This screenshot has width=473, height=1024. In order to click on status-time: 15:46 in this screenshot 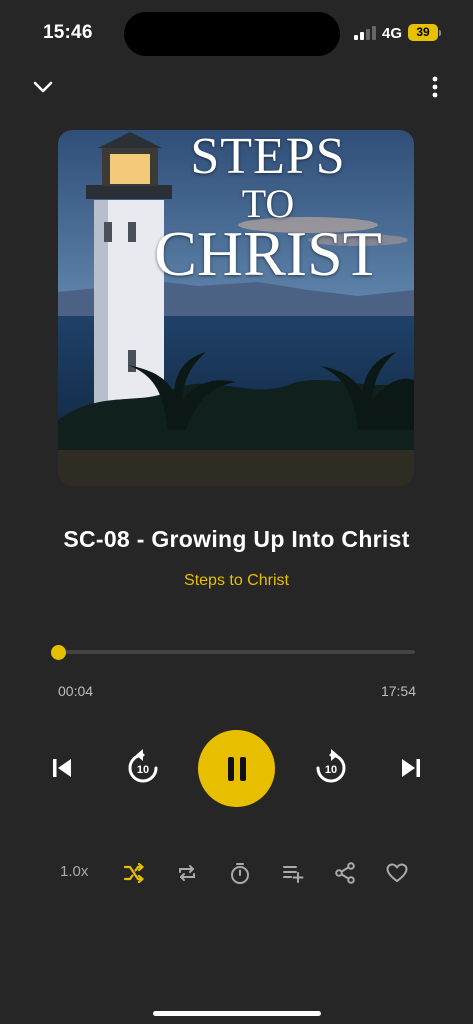, I will do `click(68, 32)`.